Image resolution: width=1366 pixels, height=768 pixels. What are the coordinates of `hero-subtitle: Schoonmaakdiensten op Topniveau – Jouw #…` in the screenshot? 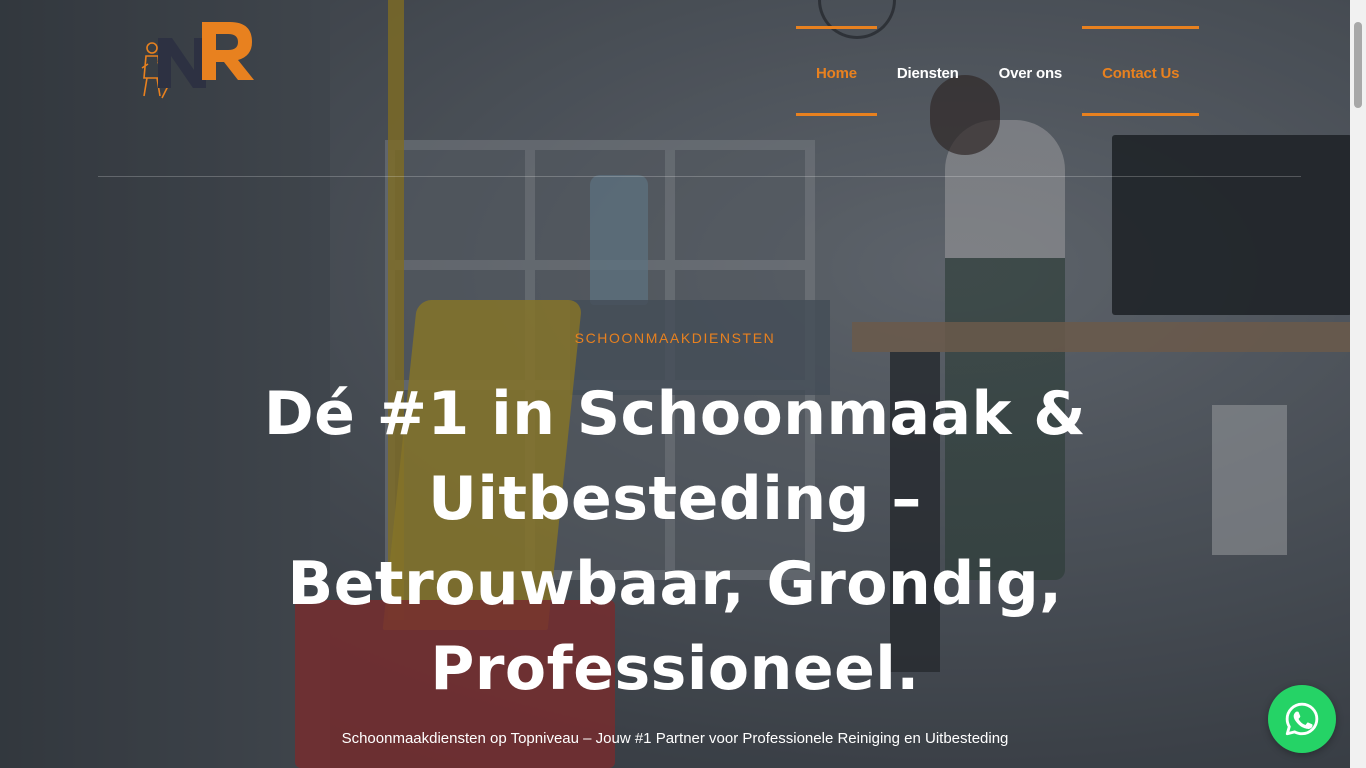 It's located at (675, 738).